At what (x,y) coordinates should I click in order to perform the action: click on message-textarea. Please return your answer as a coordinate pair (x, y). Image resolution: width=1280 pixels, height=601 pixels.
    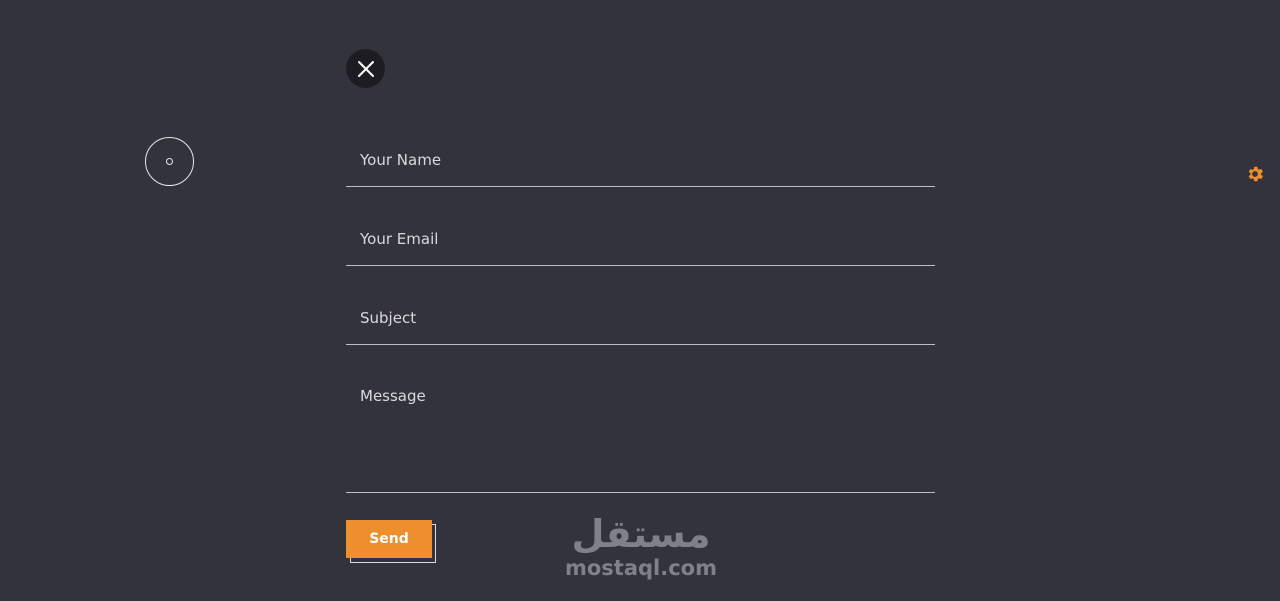
    Looking at the image, I should click on (640, 431).